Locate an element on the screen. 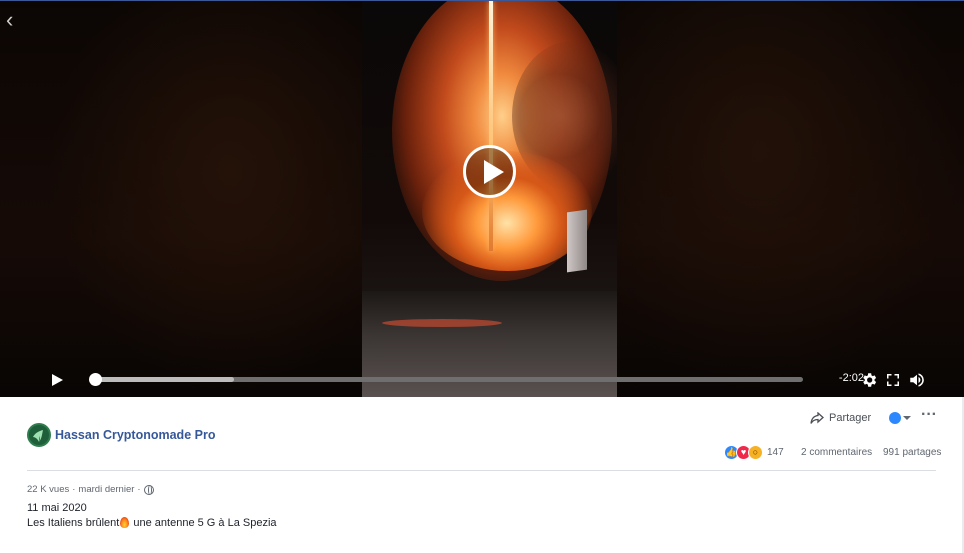  post-date-line: 11 mai 2020 is located at coordinates (57, 508).